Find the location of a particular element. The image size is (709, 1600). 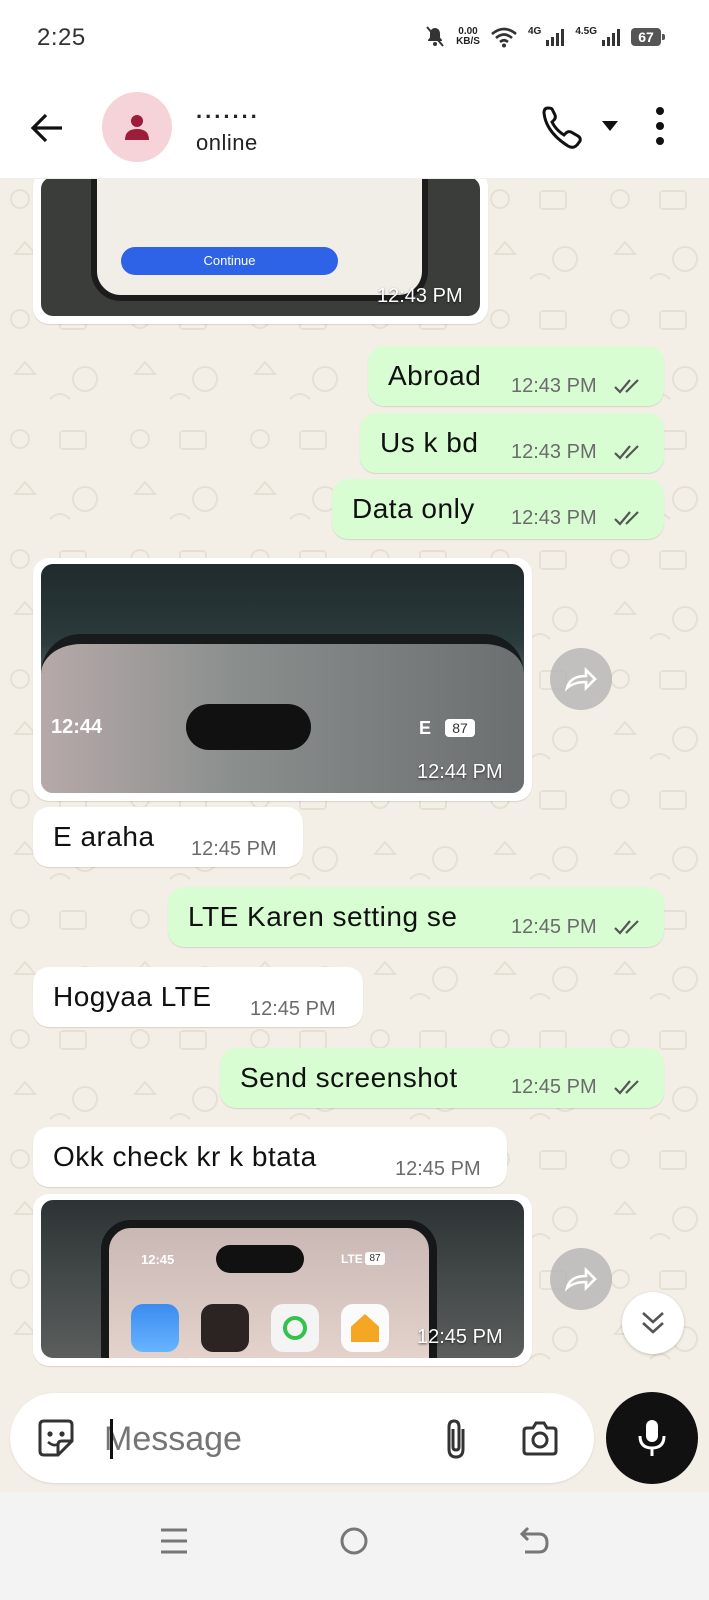

person-icon is located at coordinates (137, 127).